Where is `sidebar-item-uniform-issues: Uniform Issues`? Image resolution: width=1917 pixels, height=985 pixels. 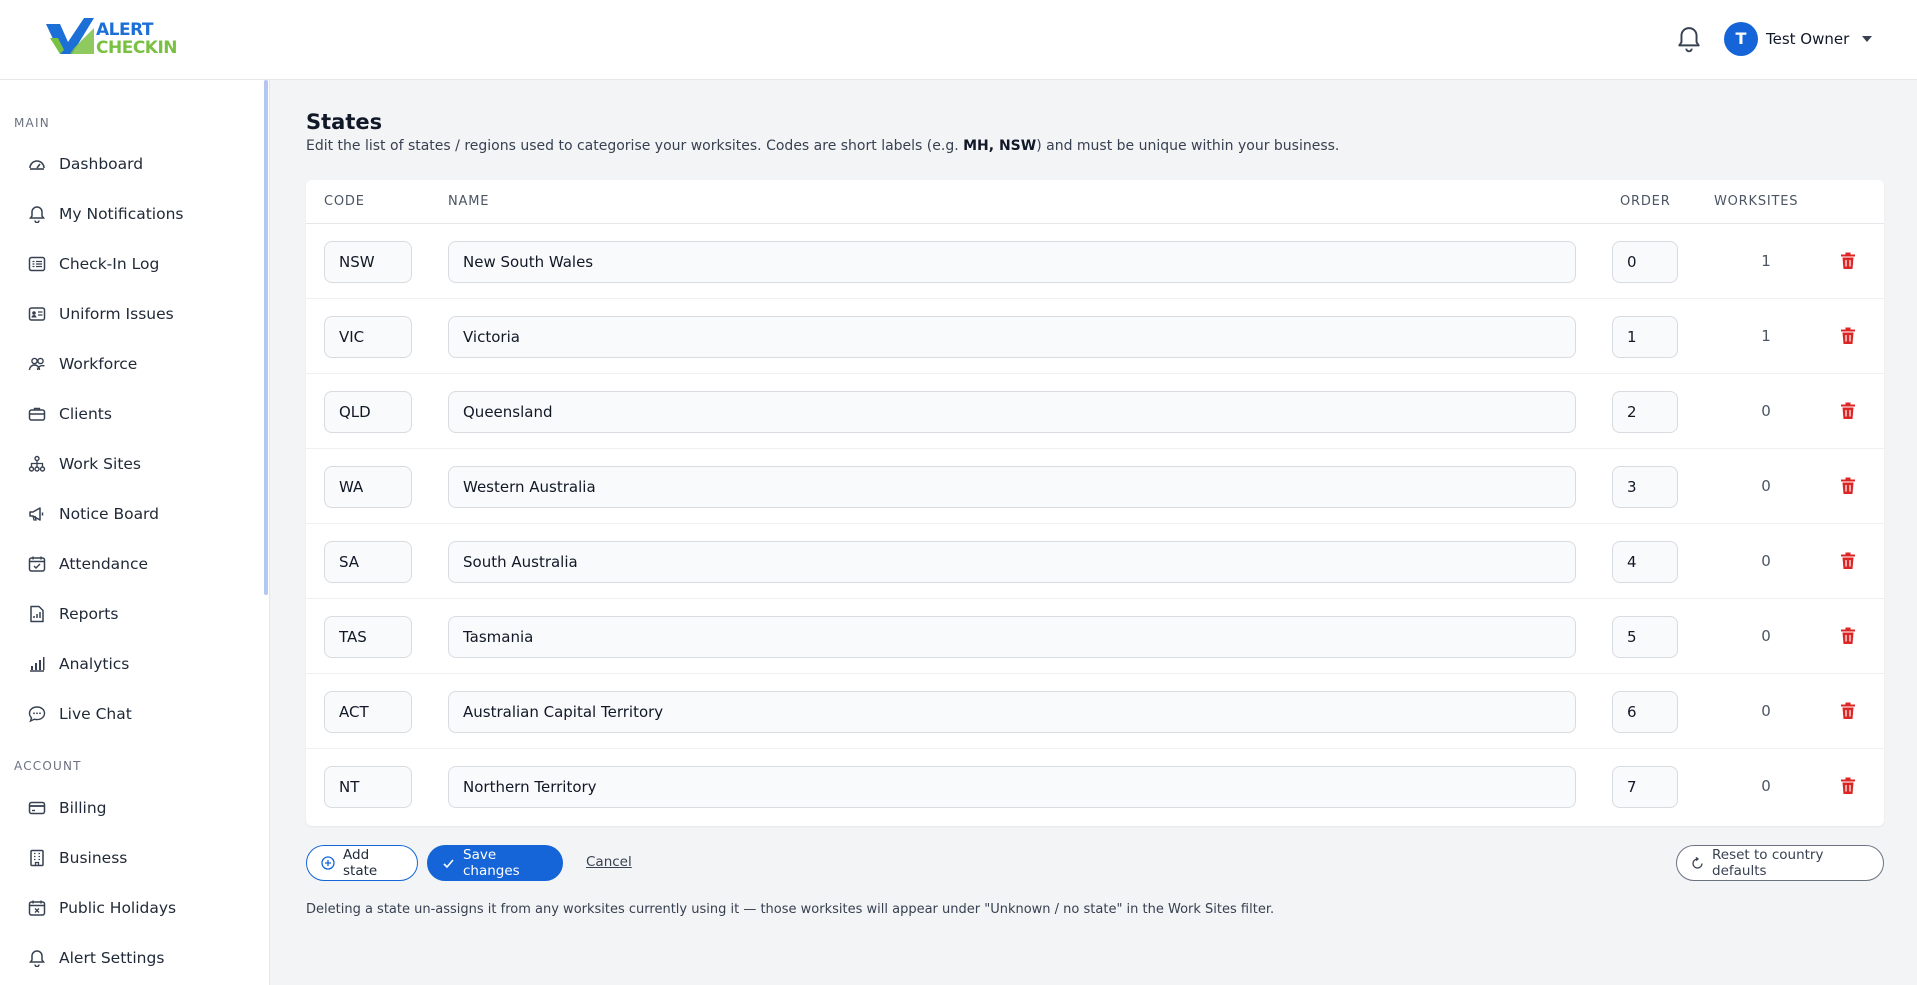
sidebar-item-uniform-issues: Uniform Issues is located at coordinates (131, 314).